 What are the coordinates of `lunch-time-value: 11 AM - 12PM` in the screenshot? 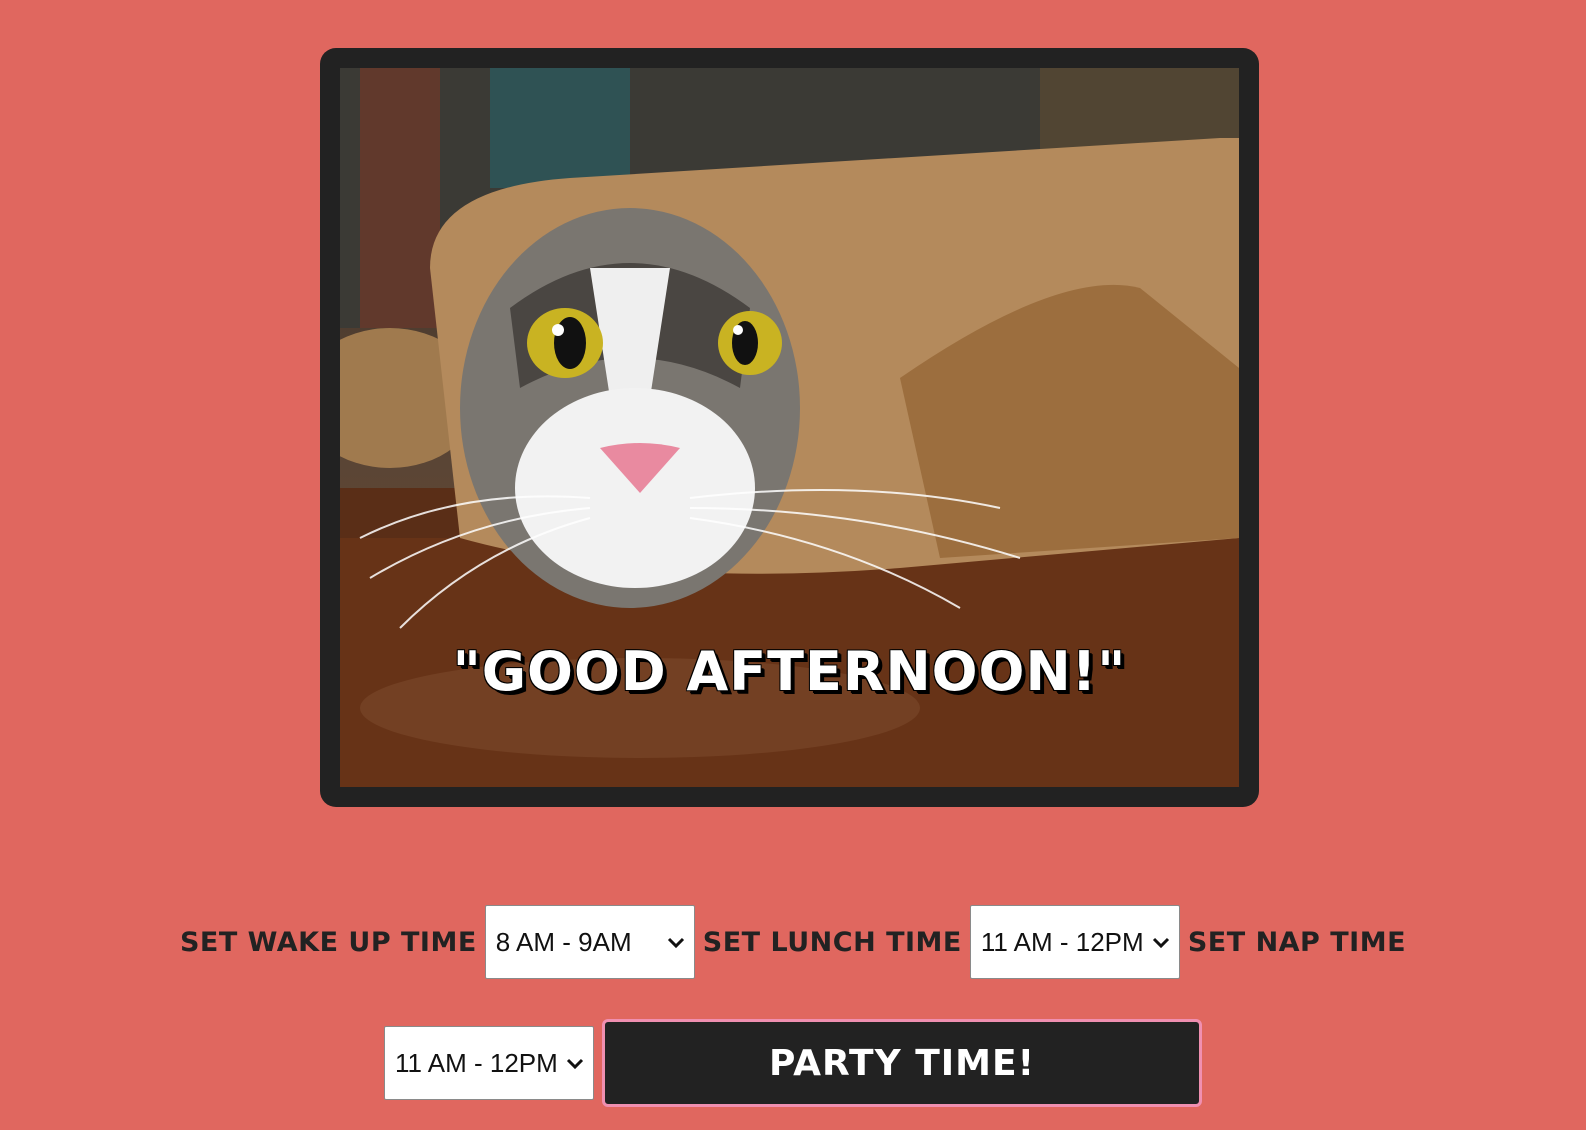 It's located at (1062, 941).